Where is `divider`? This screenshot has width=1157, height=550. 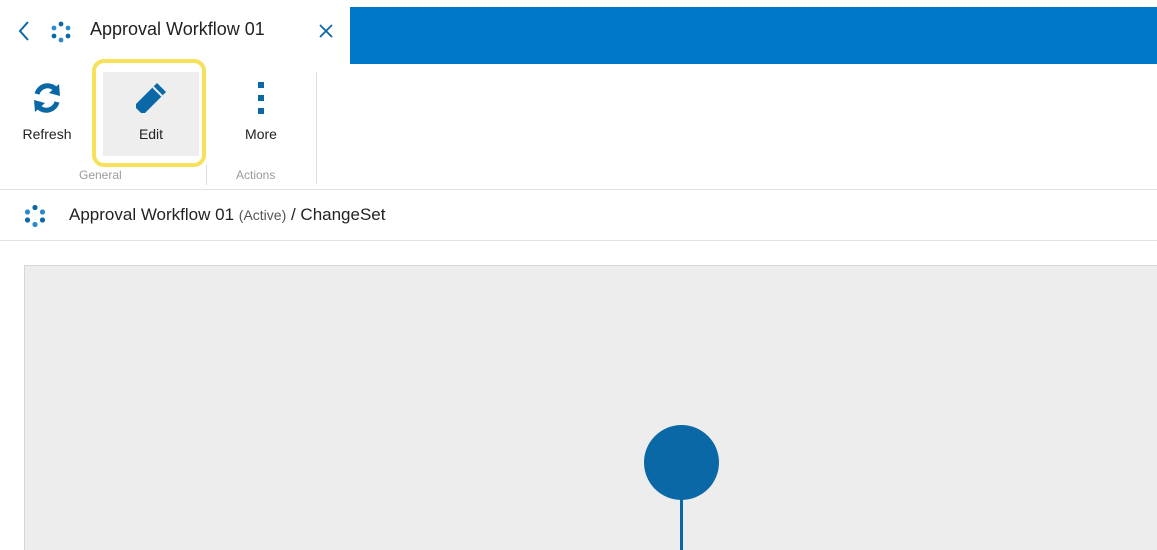 divider is located at coordinates (578, 240).